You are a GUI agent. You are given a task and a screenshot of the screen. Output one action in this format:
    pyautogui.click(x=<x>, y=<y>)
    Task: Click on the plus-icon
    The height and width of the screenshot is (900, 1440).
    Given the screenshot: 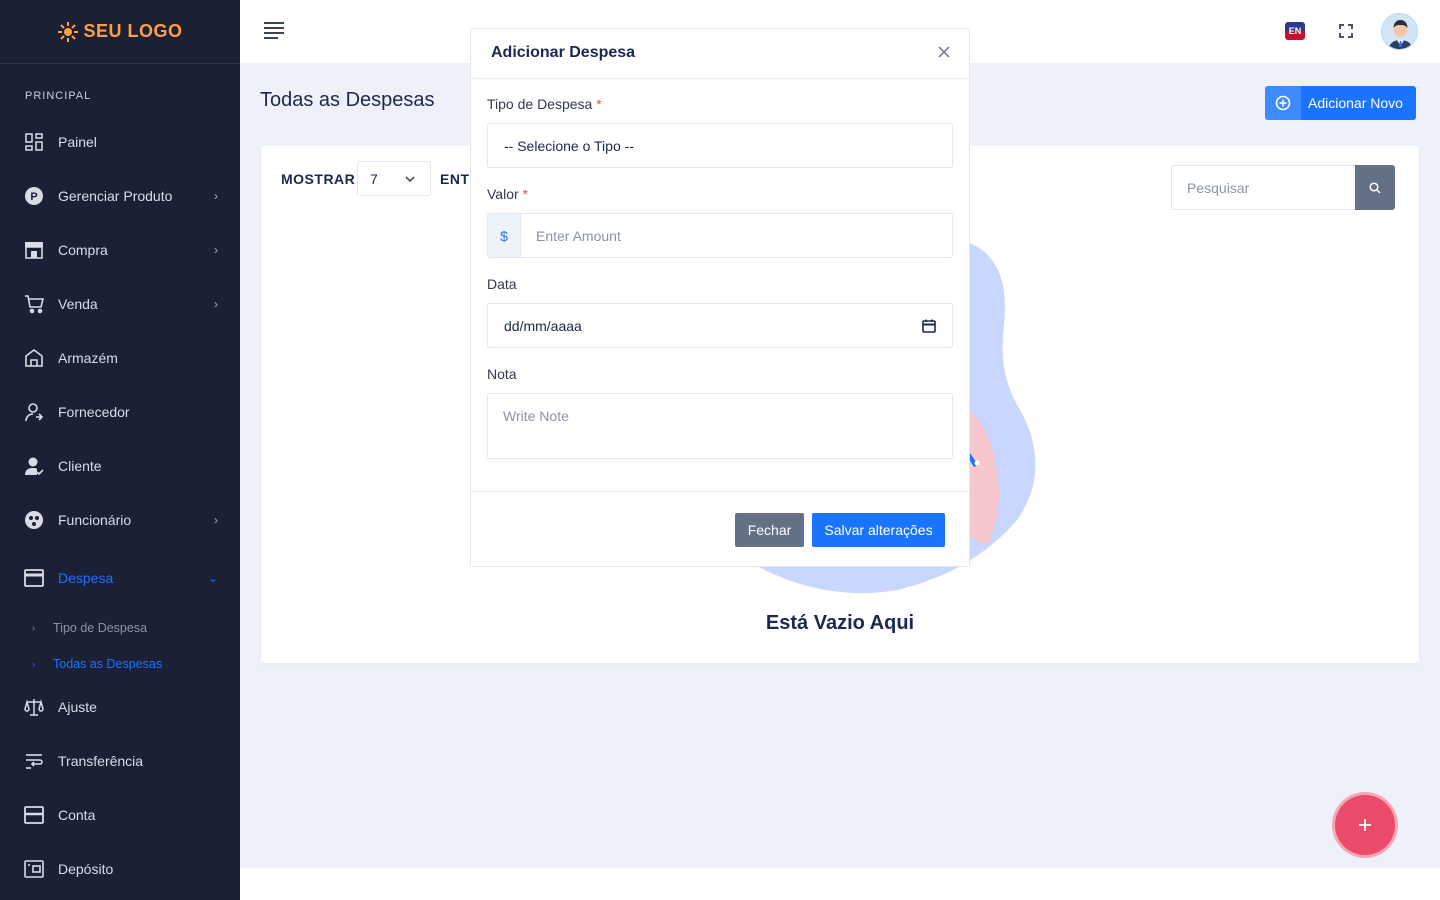 What is the action you would take?
    pyautogui.click(x=1365, y=825)
    